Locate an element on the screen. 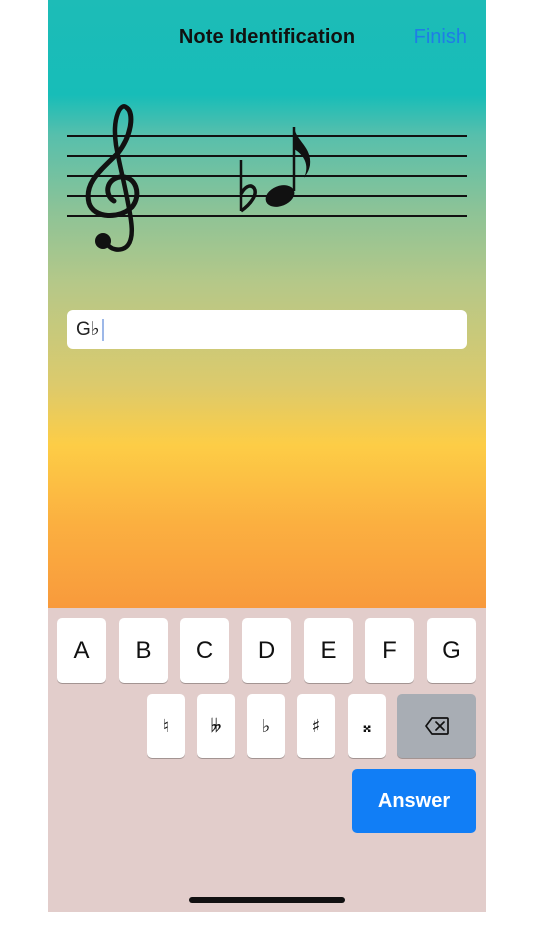  treble-clef-icon is located at coordinates (112, 178).